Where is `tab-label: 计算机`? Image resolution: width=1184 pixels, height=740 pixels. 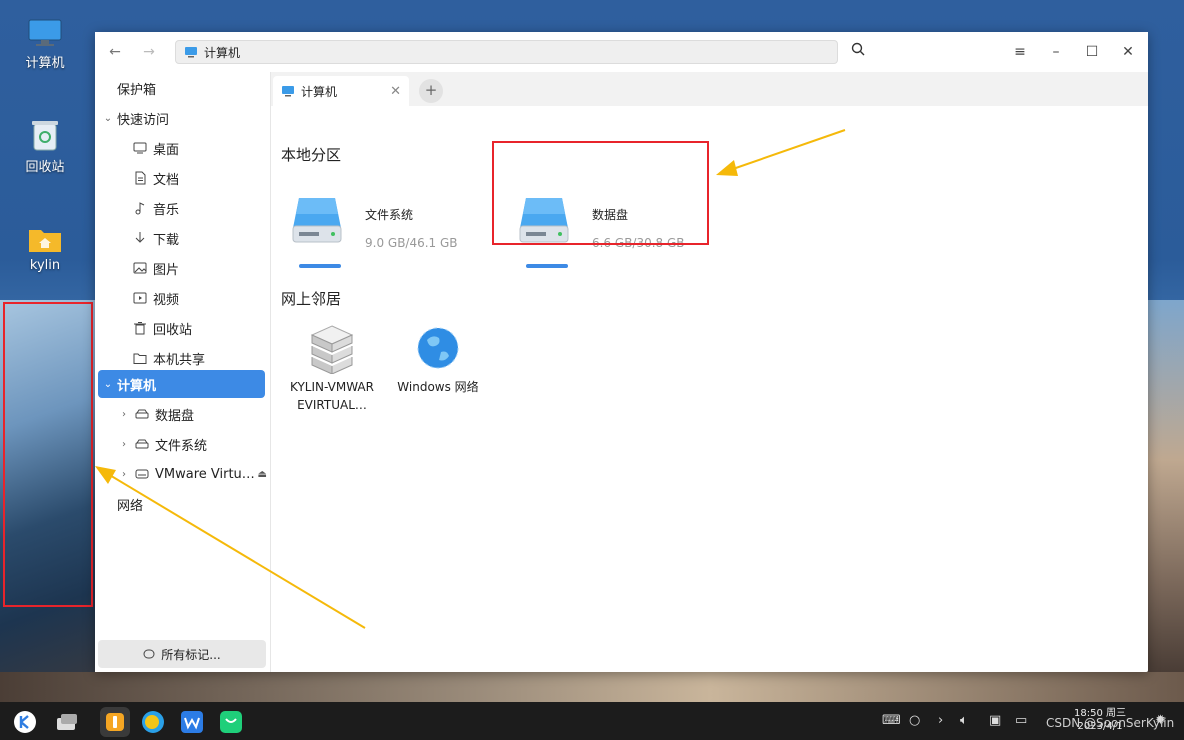
tab-label: 计算机 is located at coordinates (319, 91).